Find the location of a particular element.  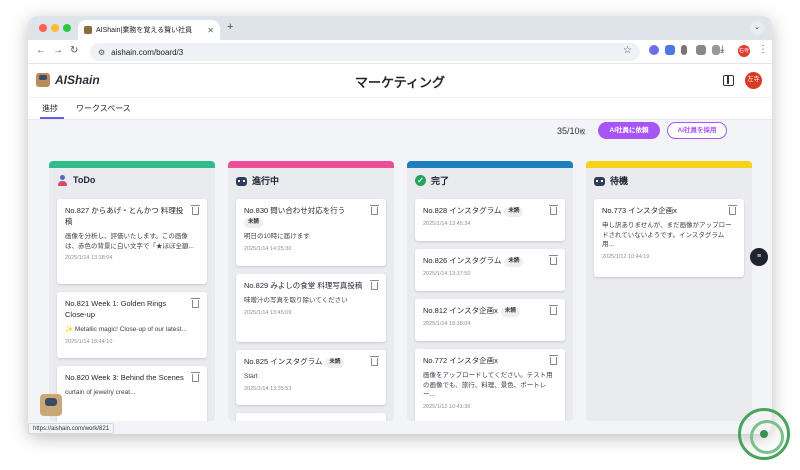

card-description: 明日の10時に届けます is located at coordinates (277, 236).